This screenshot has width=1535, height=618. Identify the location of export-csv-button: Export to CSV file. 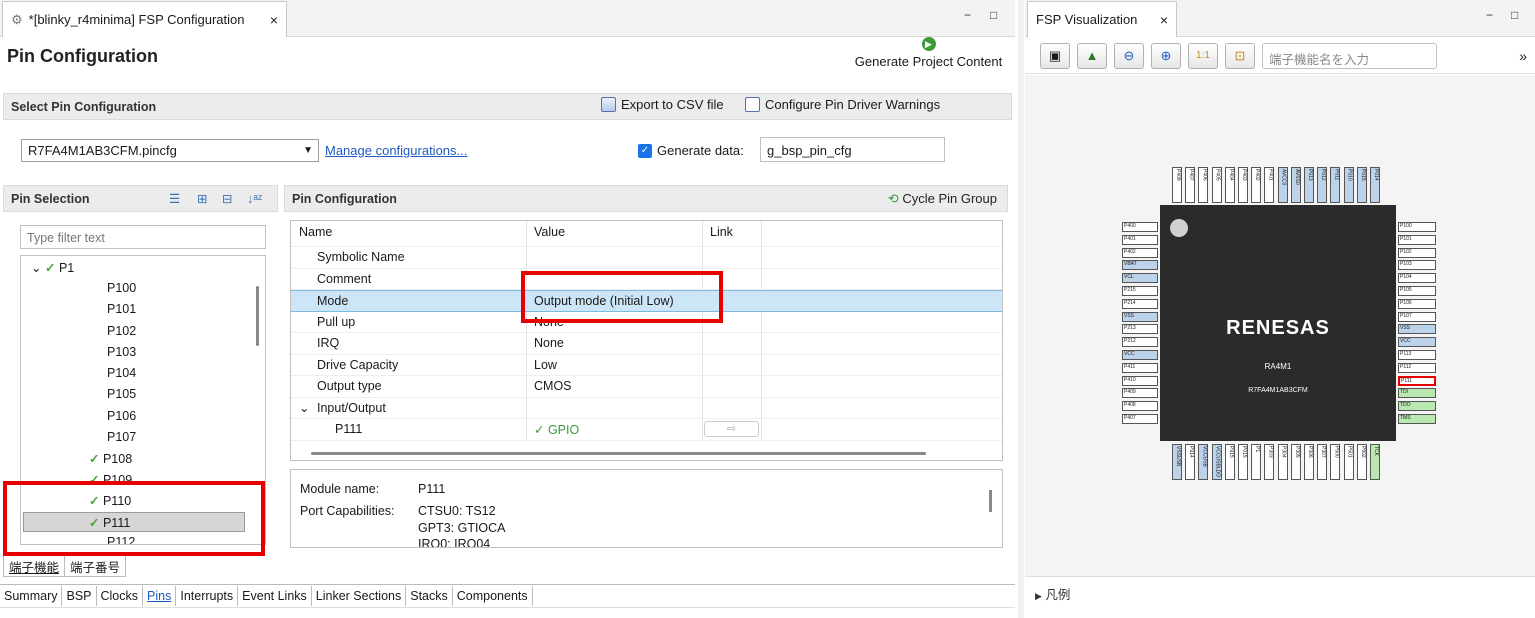
(662, 104).